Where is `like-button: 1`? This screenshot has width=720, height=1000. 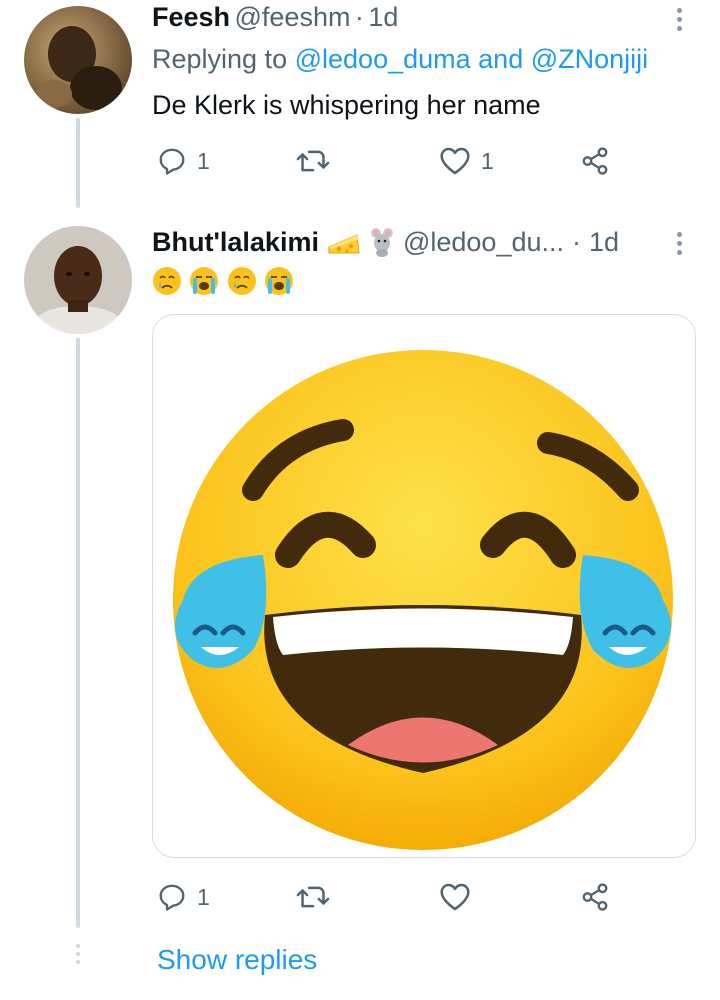
like-button: 1 is located at coordinates (466, 161).